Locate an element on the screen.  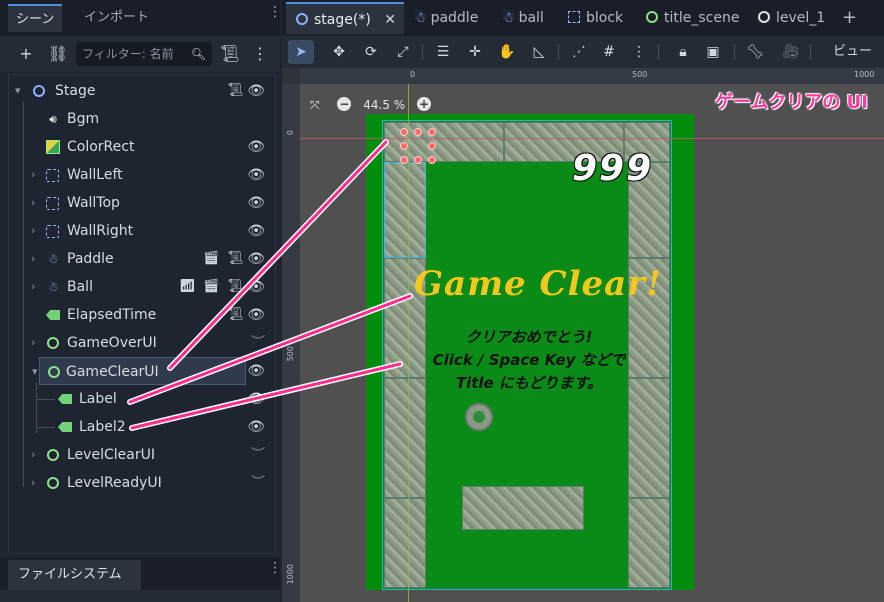
tab-level-1: level_1 is located at coordinates (791, 18).